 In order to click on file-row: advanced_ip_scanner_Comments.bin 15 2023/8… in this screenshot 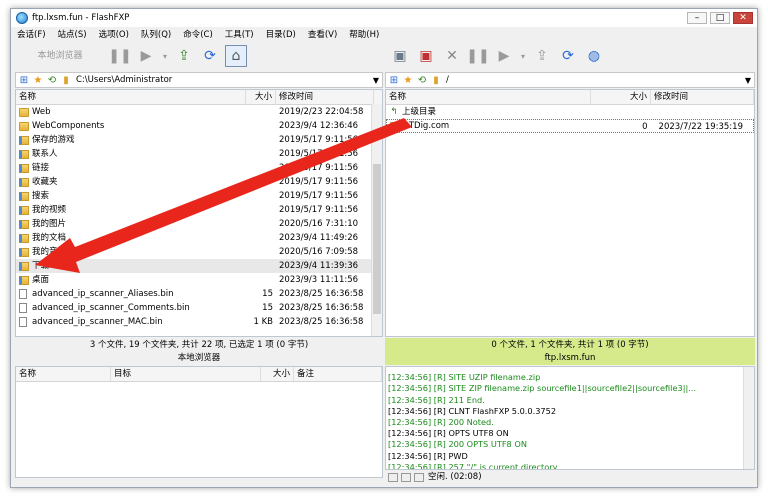, I will do `click(199, 308)`.